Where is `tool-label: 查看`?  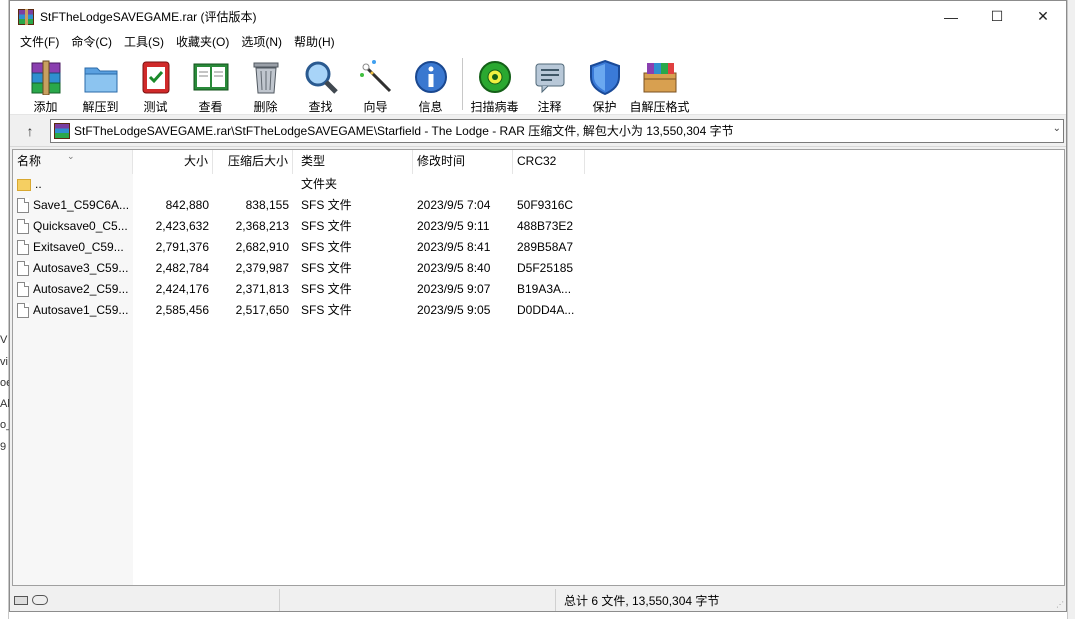
tool-label: 查看 is located at coordinates (210, 107).